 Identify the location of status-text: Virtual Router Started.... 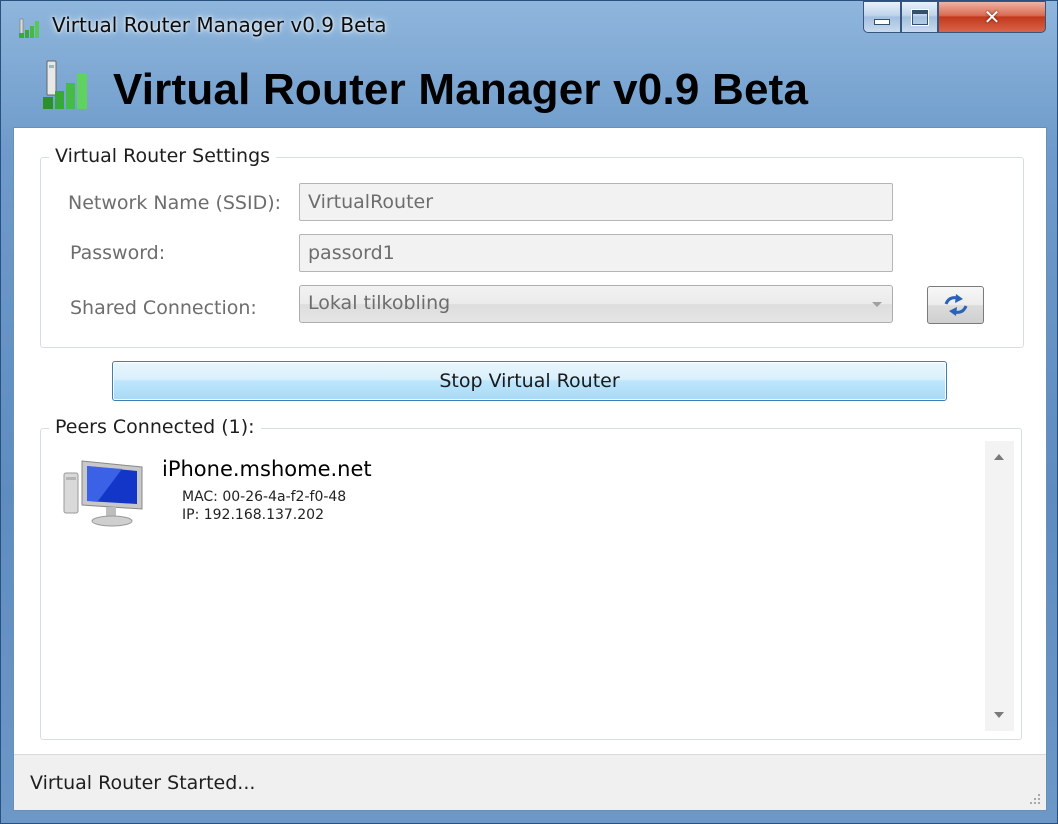
(143, 783).